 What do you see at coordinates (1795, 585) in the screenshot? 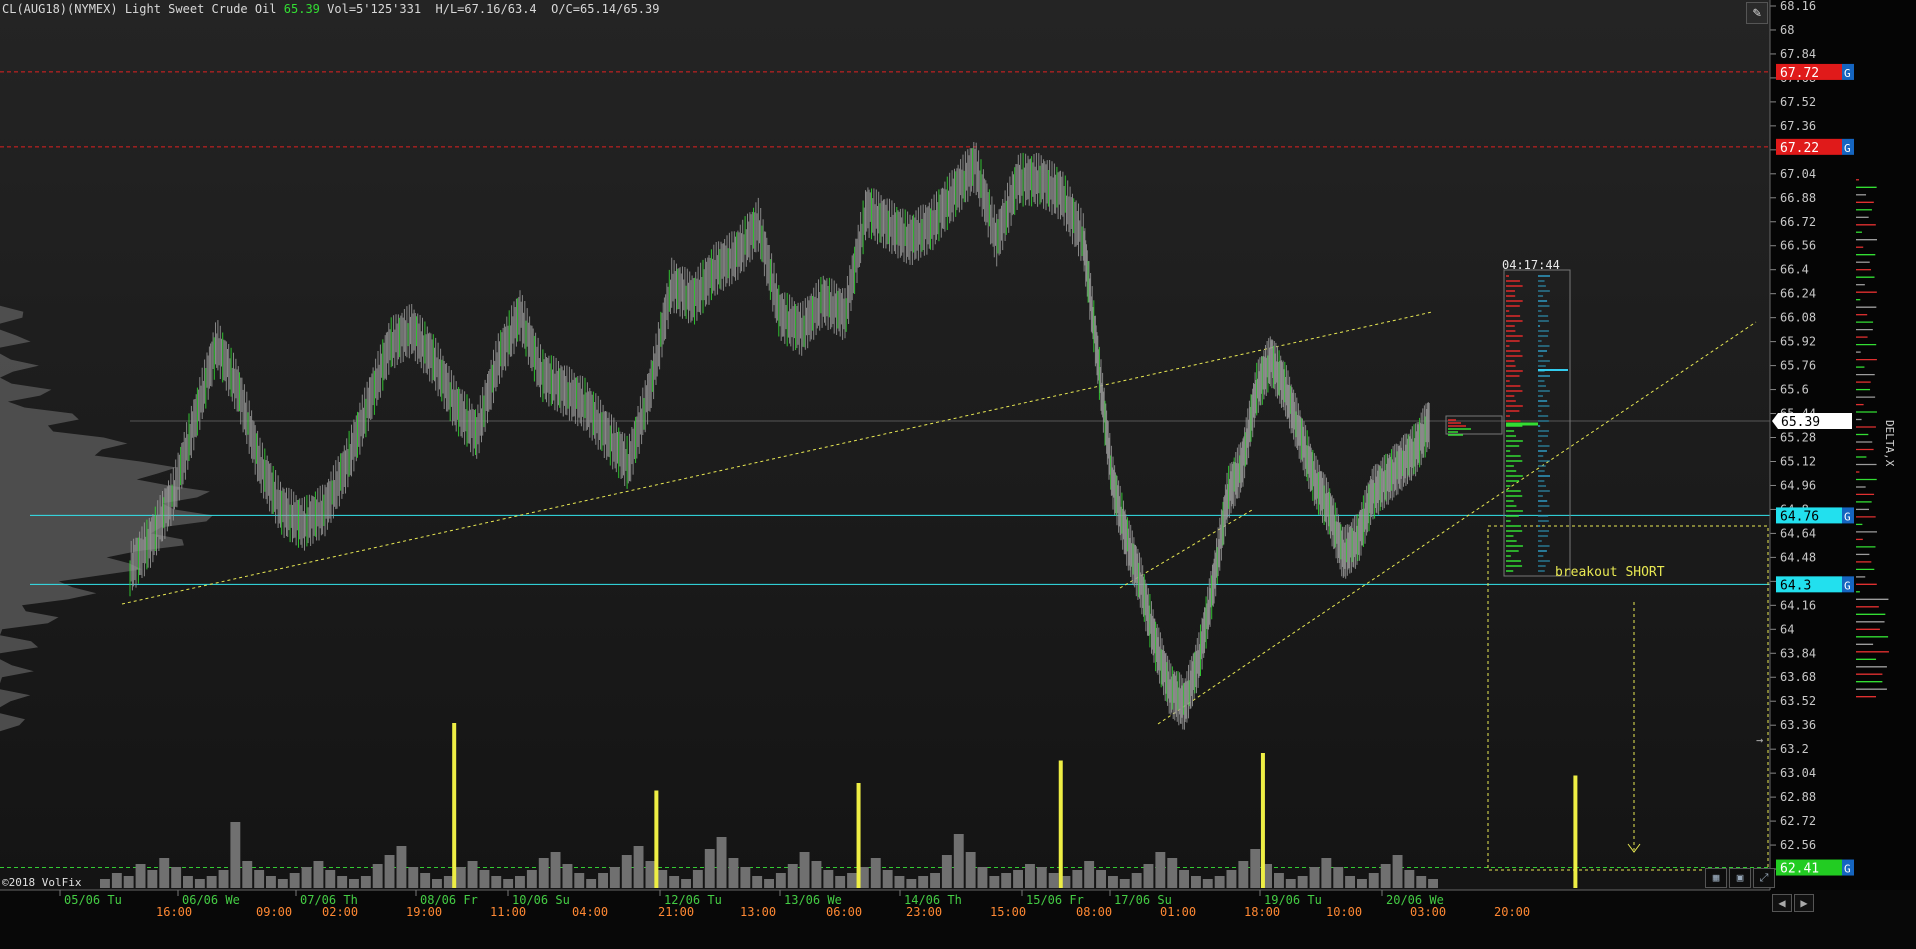
I see `level-price-3: 64.3` at bounding box center [1795, 585].